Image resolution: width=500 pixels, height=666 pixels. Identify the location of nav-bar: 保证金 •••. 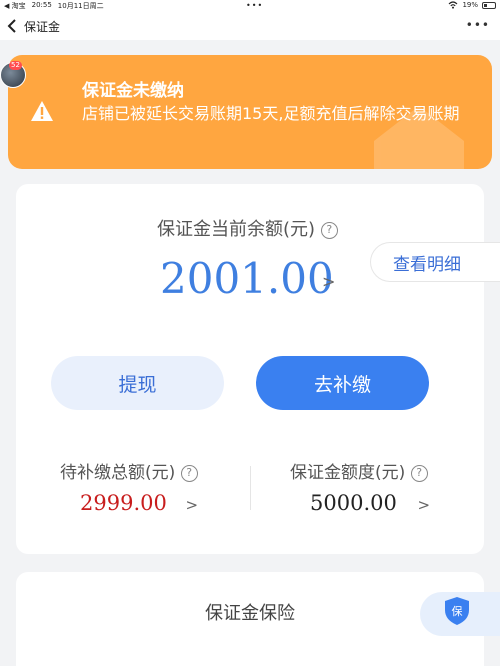
(250, 26).